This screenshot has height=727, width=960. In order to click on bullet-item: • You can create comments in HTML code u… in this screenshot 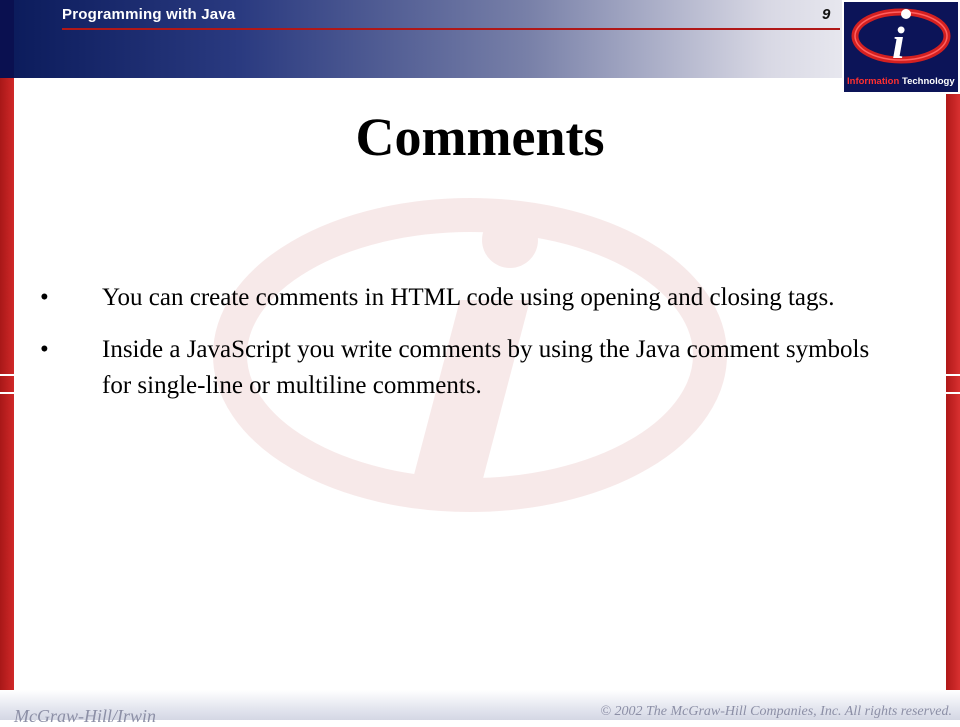, I will do `click(460, 298)`.